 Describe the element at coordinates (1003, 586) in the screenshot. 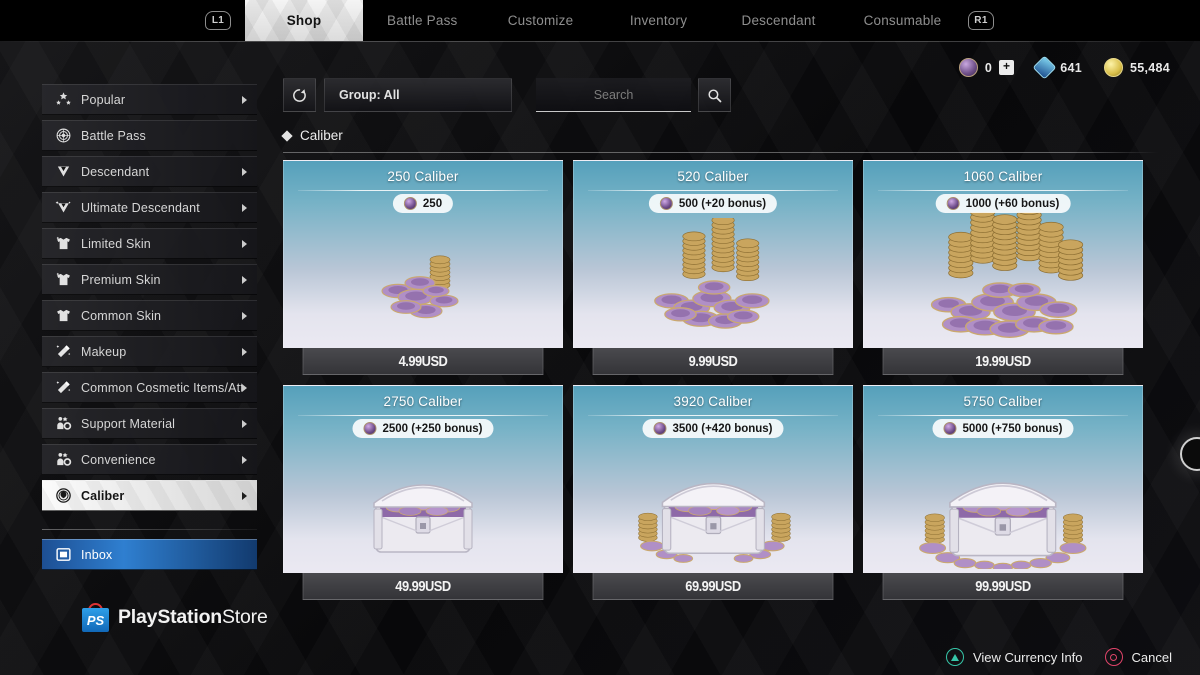

I see `product-price: 99.99USD` at that location.